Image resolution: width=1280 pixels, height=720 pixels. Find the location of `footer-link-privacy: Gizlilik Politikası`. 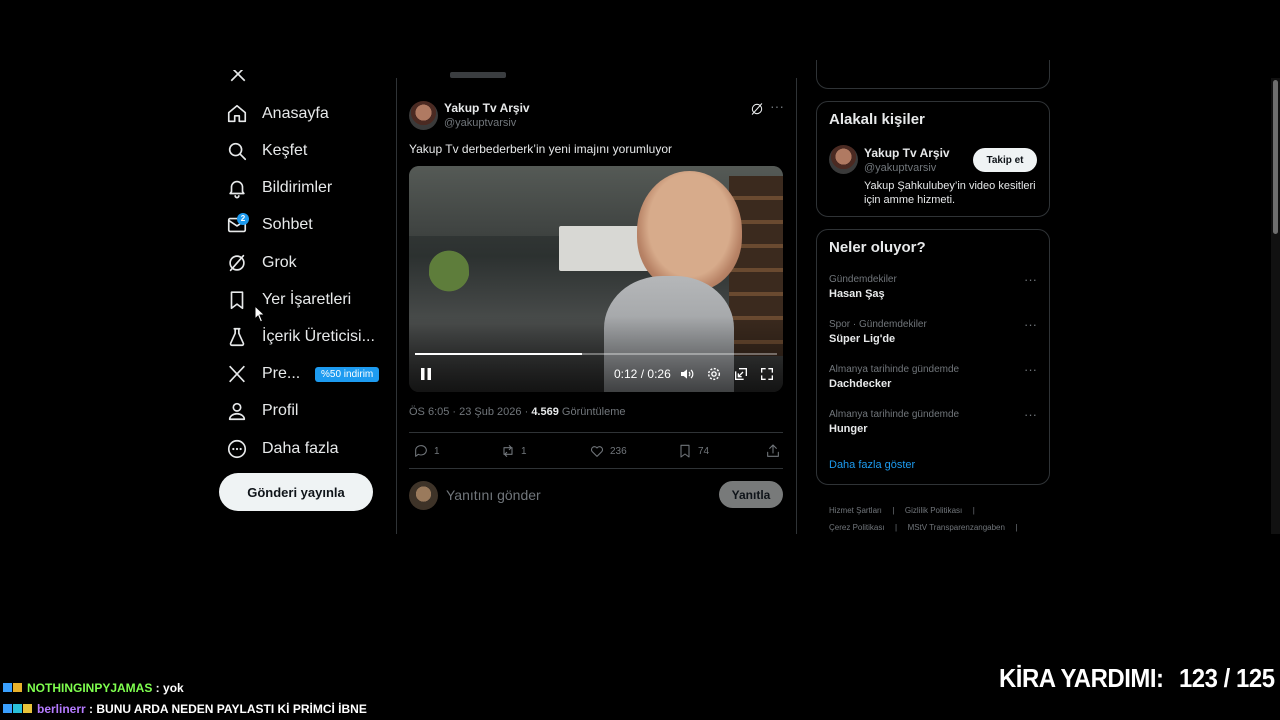

footer-link-privacy: Gizlilik Politikası is located at coordinates (933, 510).